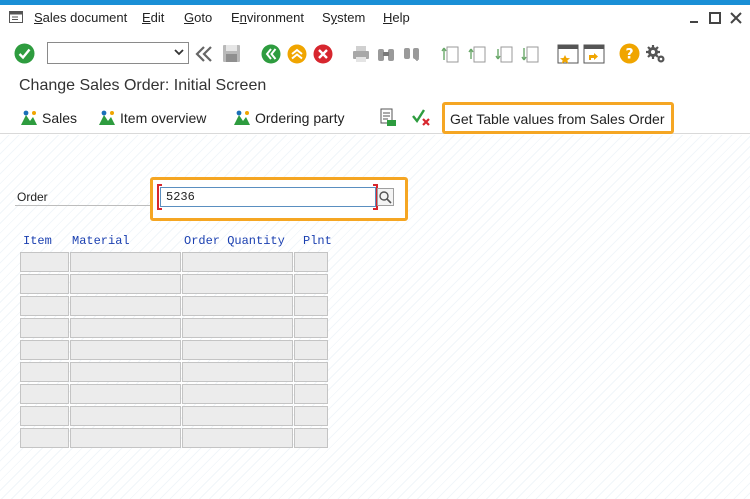 This screenshot has height=499, width=750. I want to click on menu-goto: Goto, so click(198, 17).